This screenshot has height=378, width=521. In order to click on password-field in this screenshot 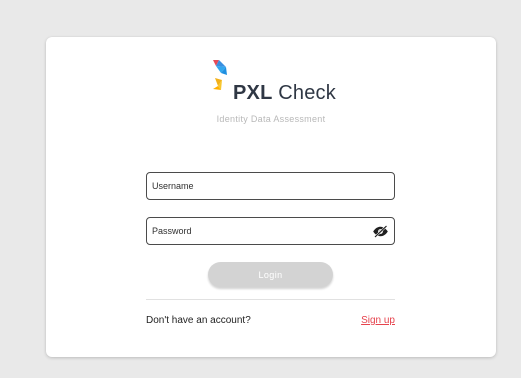, I will do `click(270, 231)`.